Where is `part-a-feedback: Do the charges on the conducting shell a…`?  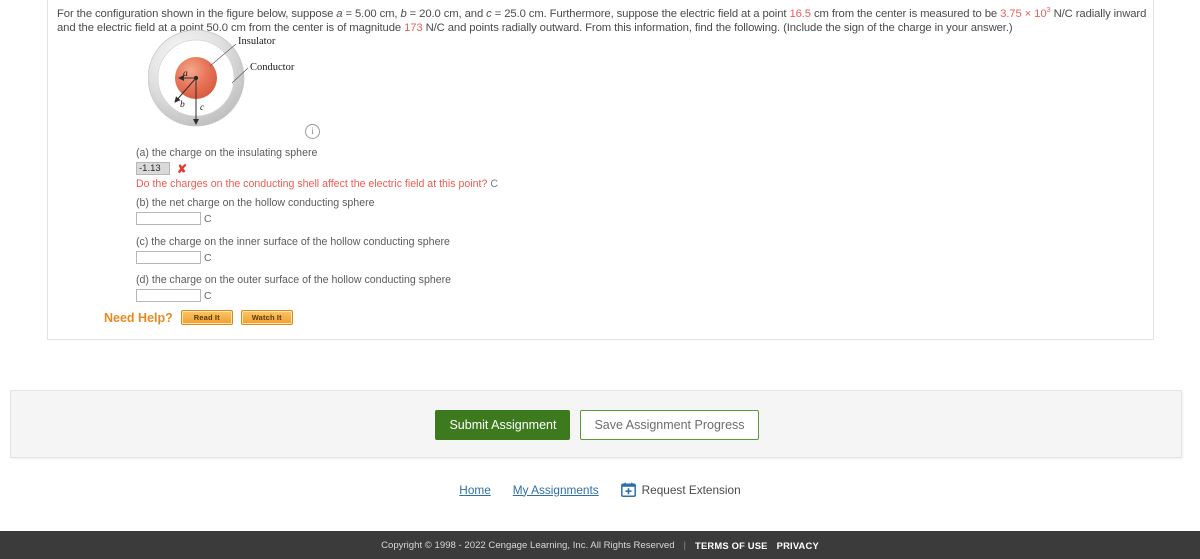 part-a-feedback: Do the charges on the conducting shell a… is located at coordinates (317, 184).